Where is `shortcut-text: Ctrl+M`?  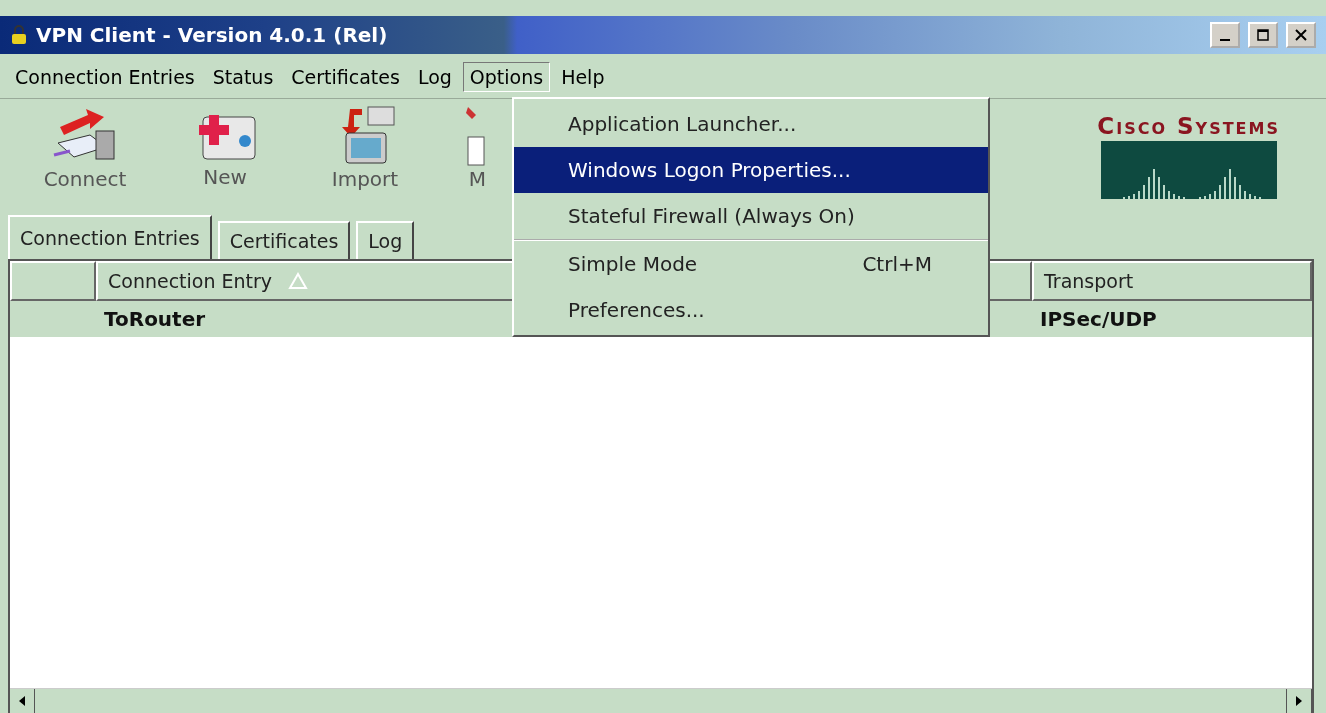 shortcut-text: Ctrl+M is located at coordinates (897, 264).